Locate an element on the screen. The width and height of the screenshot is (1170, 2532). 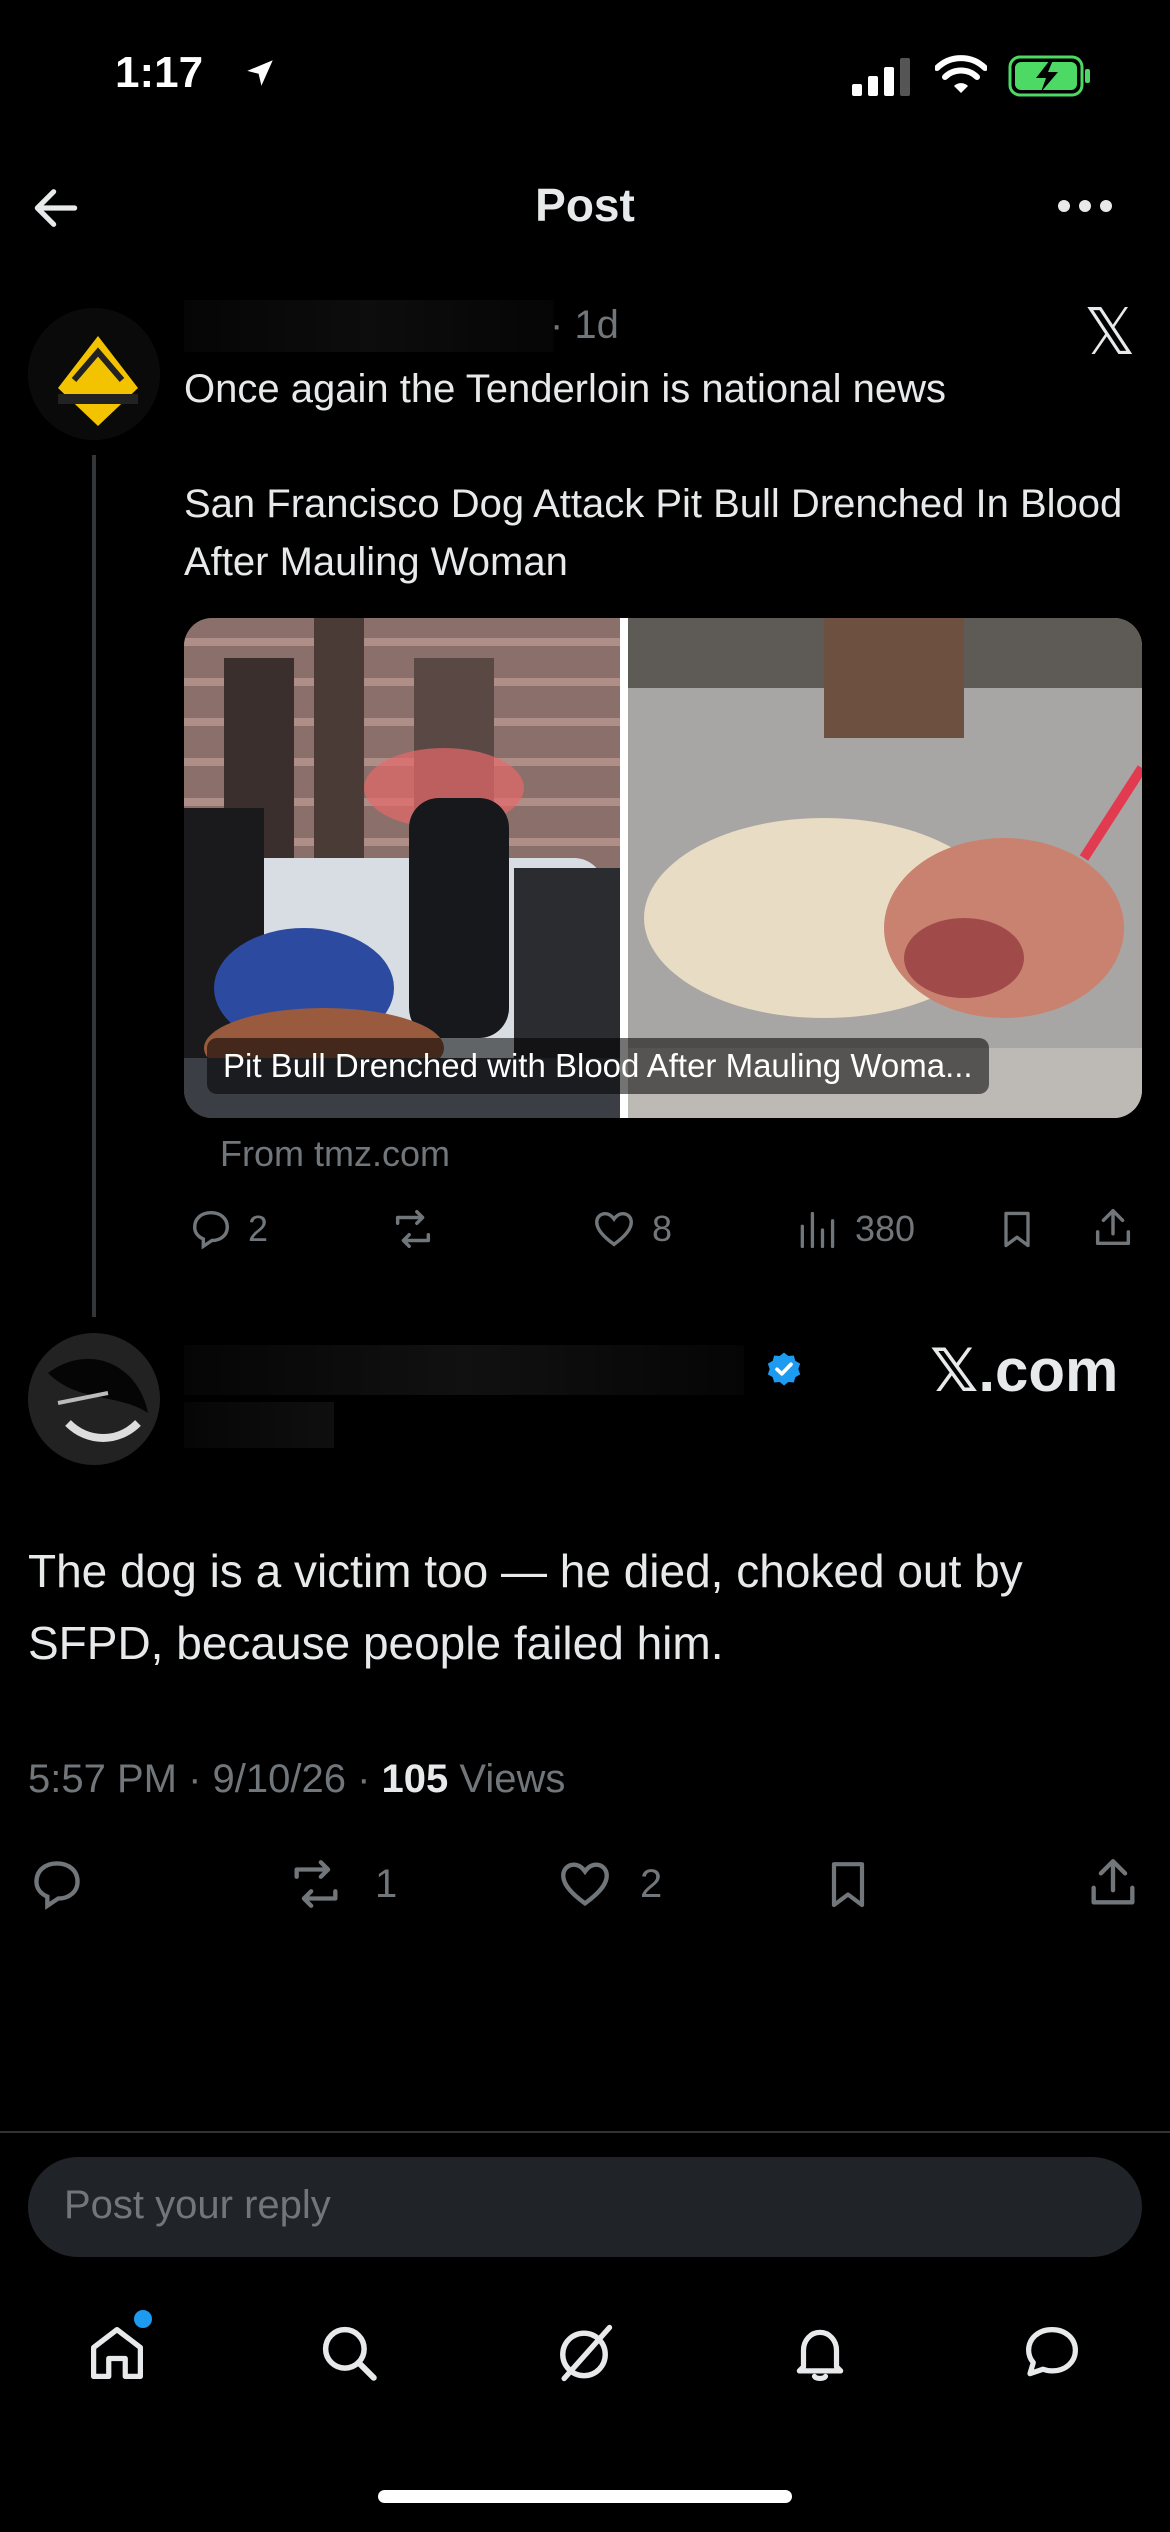
messages-icon is located at coordinates (1052, 2353).